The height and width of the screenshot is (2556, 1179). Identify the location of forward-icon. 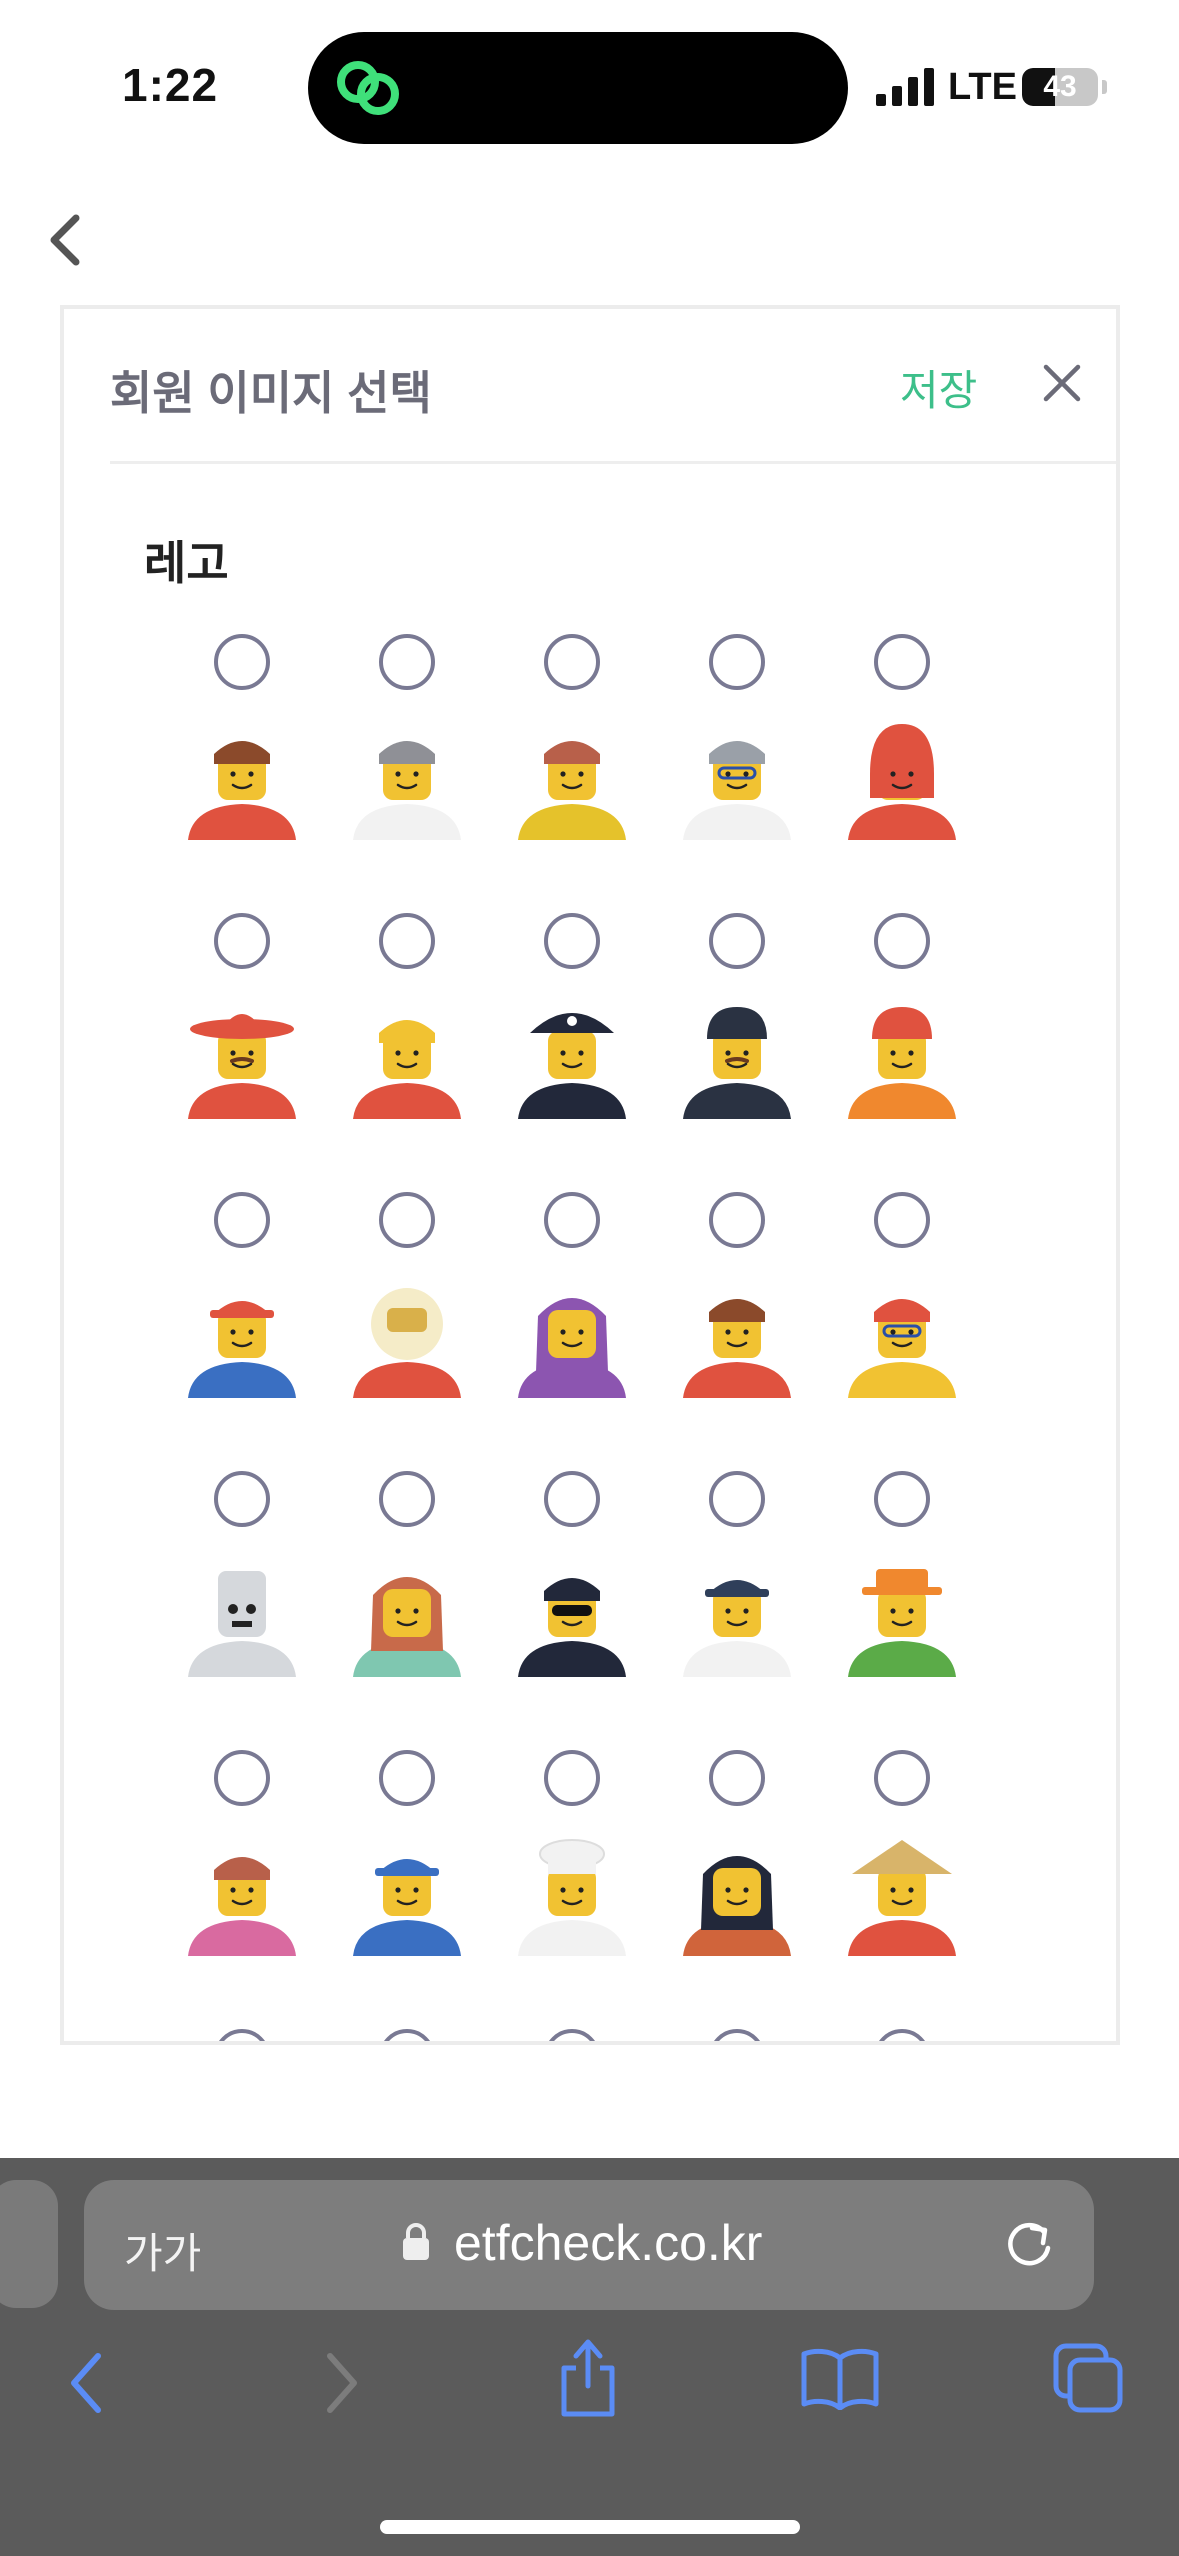
(342, 2383).